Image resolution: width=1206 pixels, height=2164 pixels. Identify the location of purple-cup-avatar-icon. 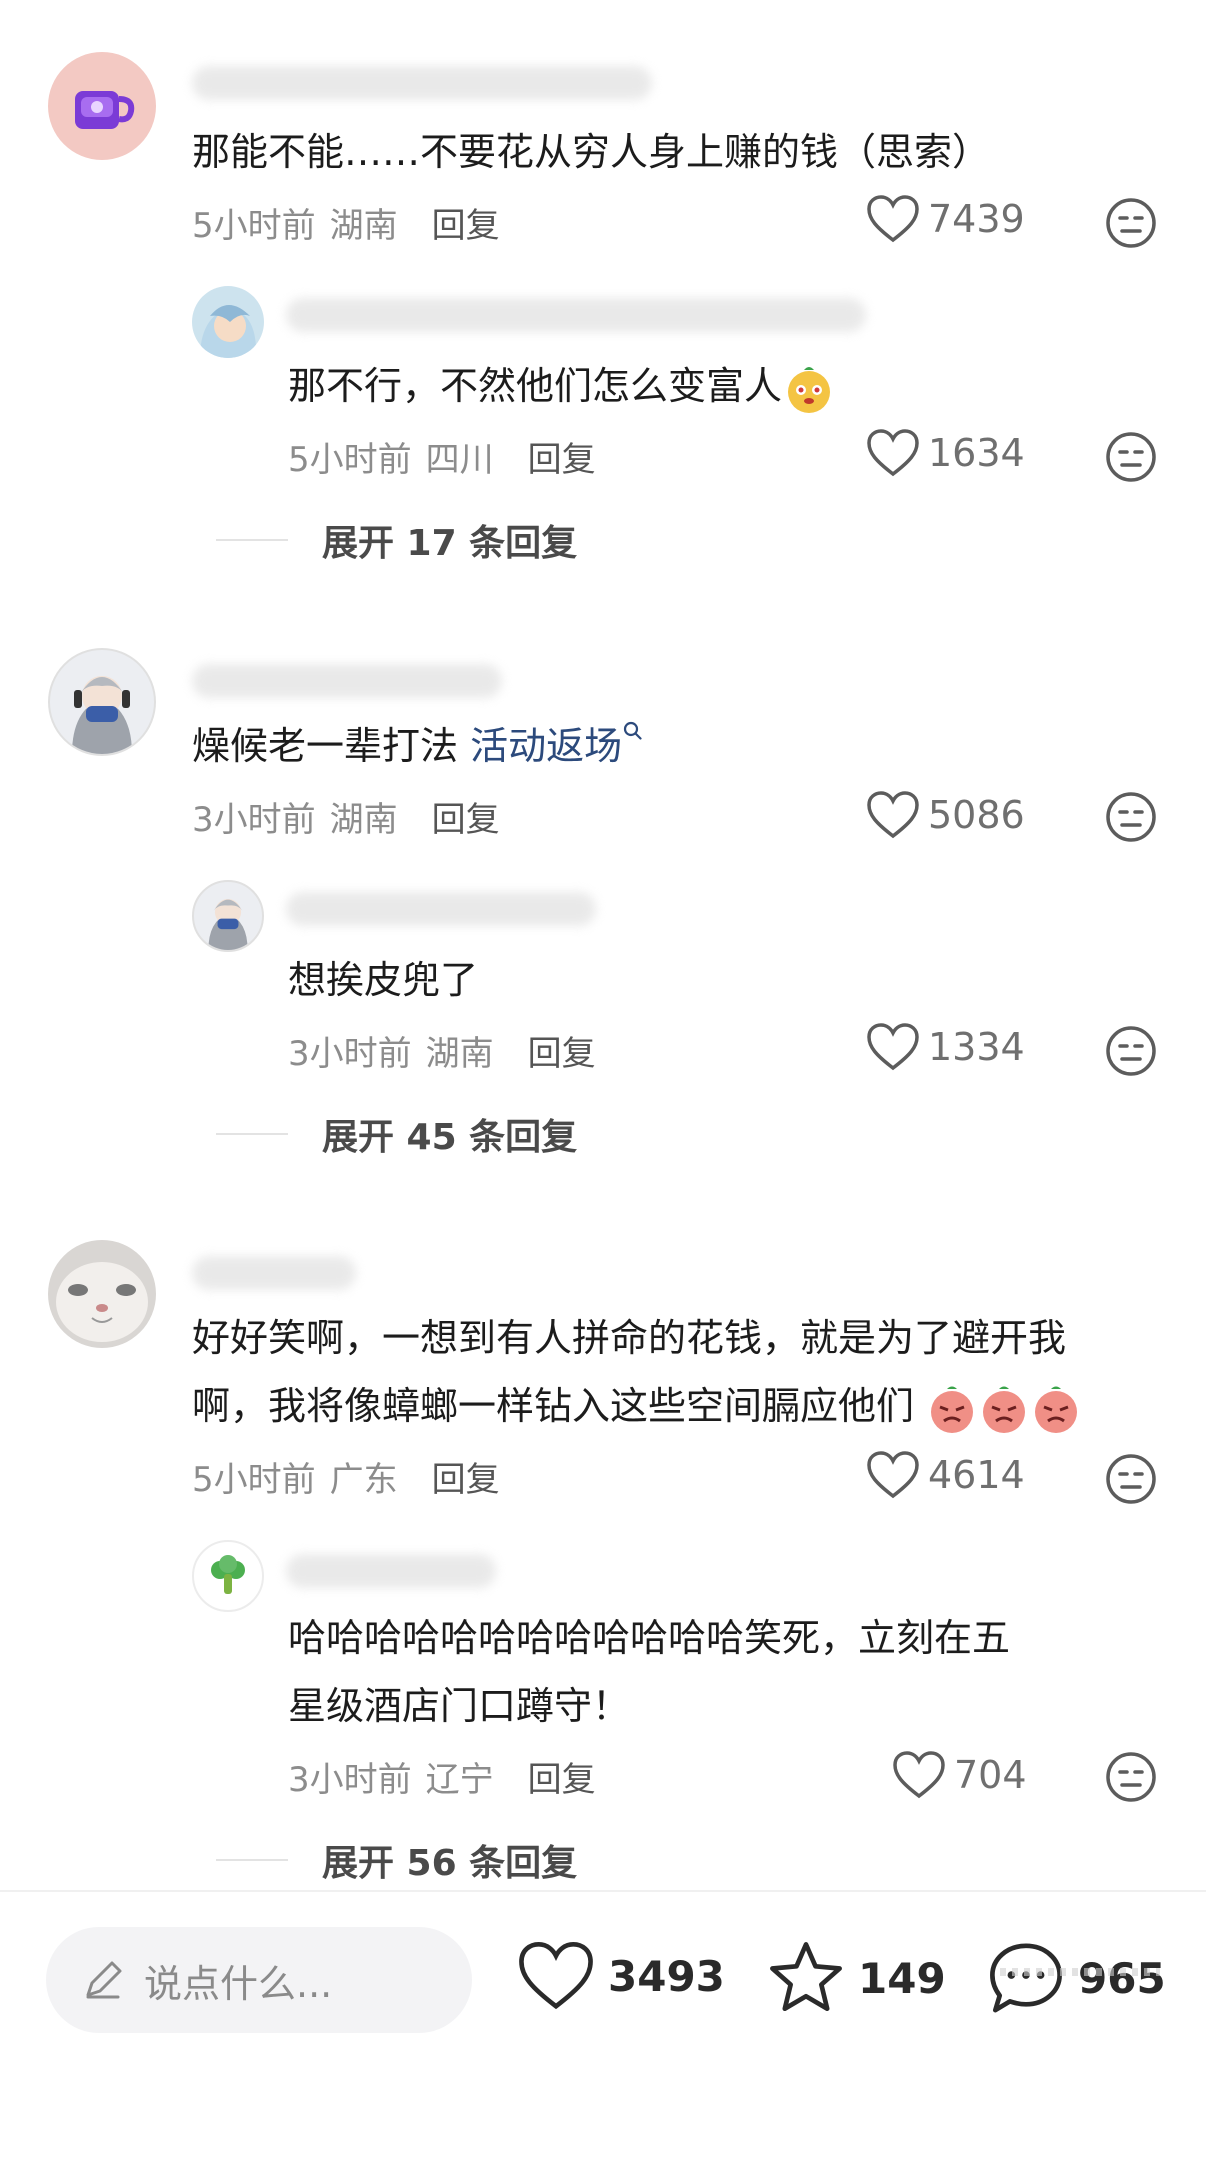
(105, 110).